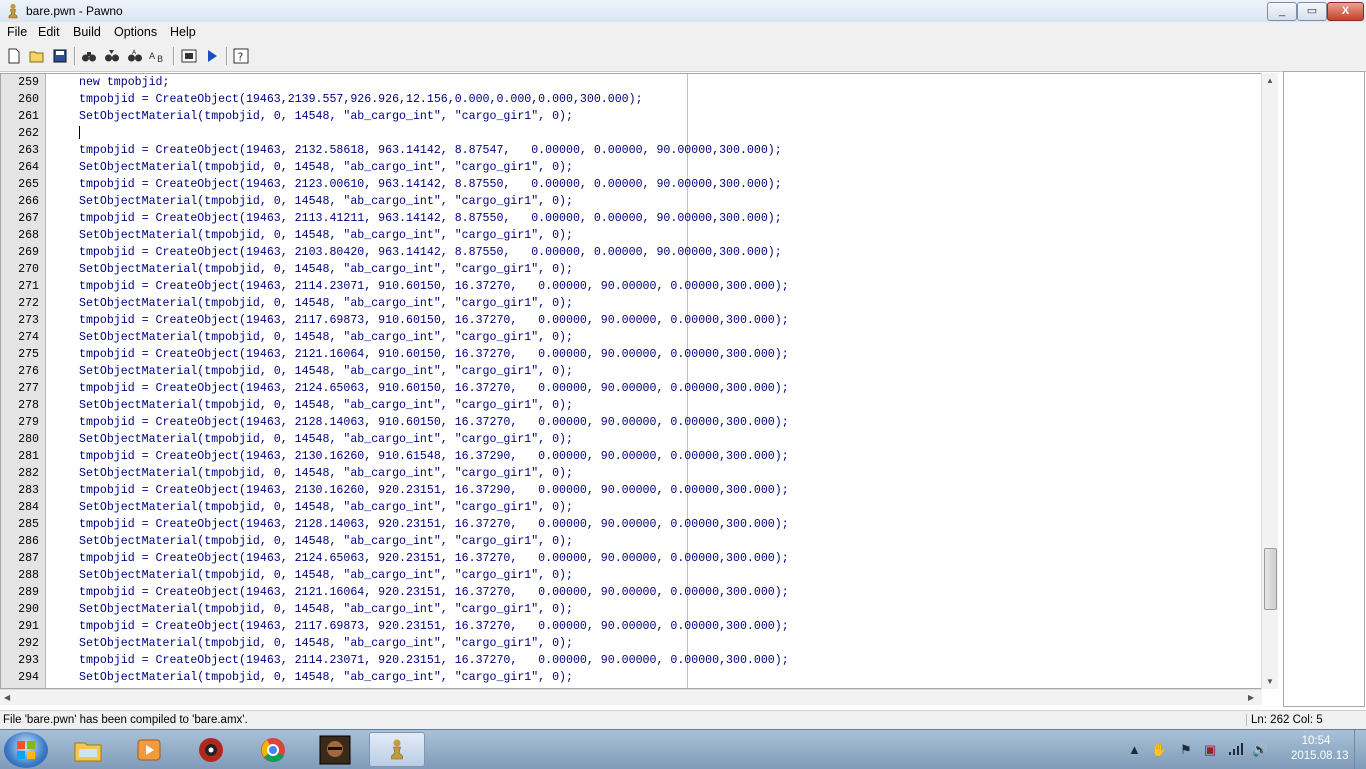  I want to click on horizontal-scrollbar: ◀ ▶, so click(631, 697).